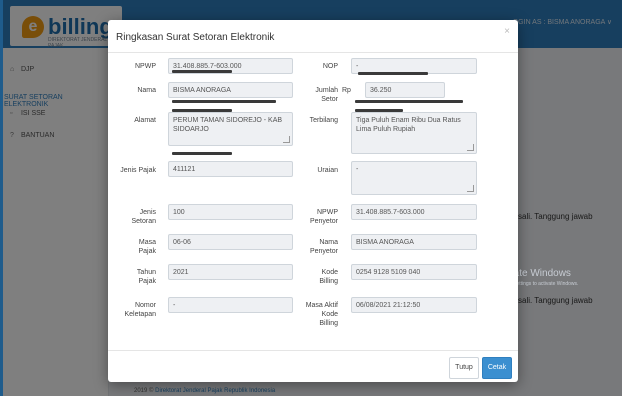 This screenshot has height=396, width=622. What do you see at coordinates (318, 247) in the screenshot?
I see `nama-penyetor-label: Nama Penyetor` at bounding box center [318, 247].